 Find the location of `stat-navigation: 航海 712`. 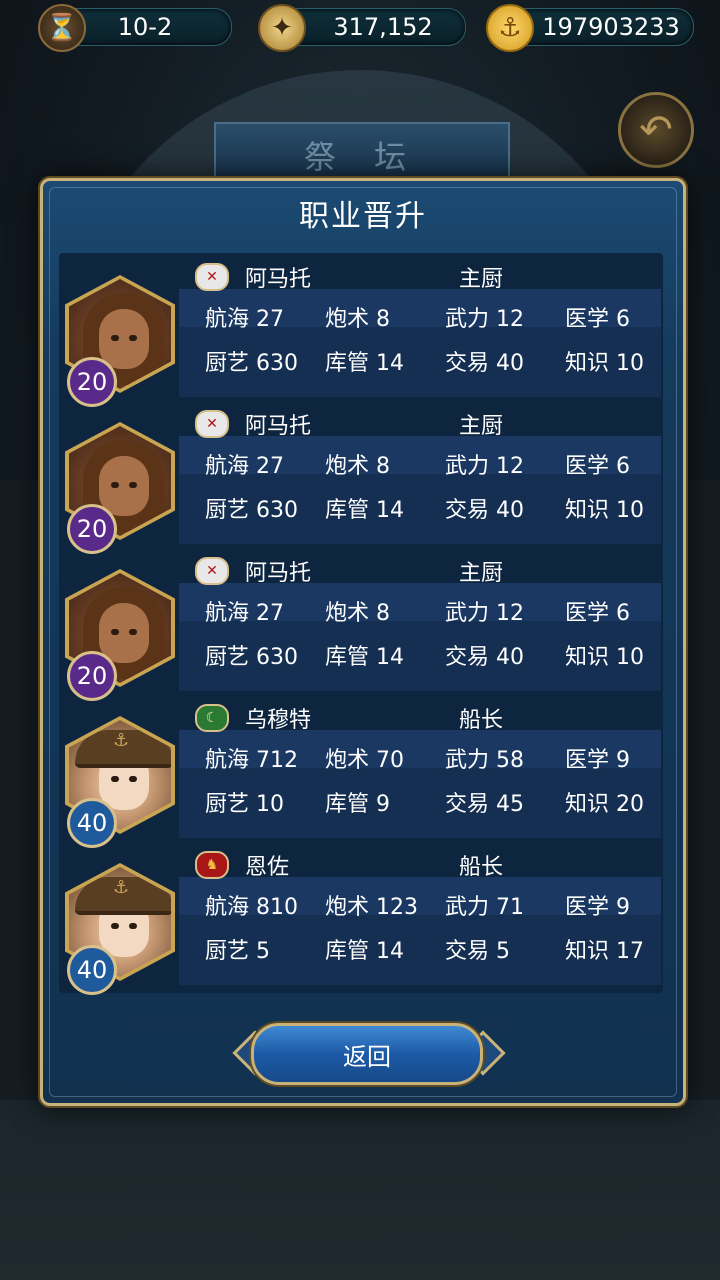

stat-navigation: 航海 712 is located at coordinates (251, 760).